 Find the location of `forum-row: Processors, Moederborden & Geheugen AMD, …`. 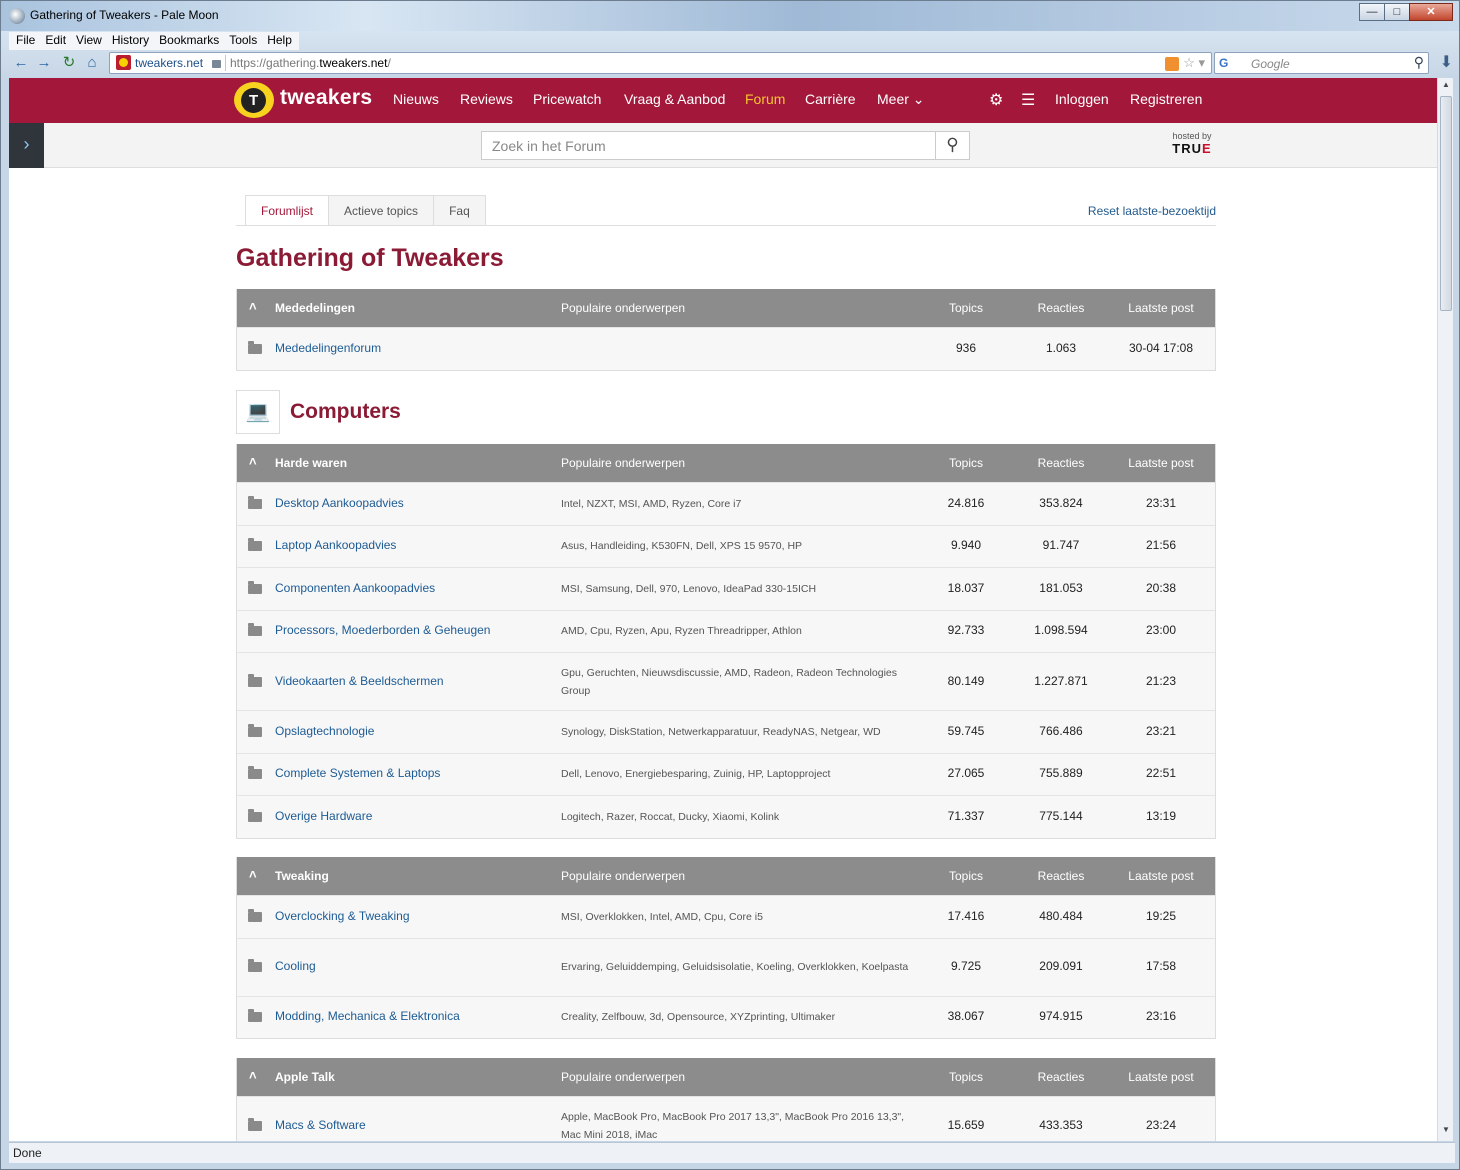

forum-row: Processors, Moederborden & Geheugen AMD, … is located at coordinates (726, 630).